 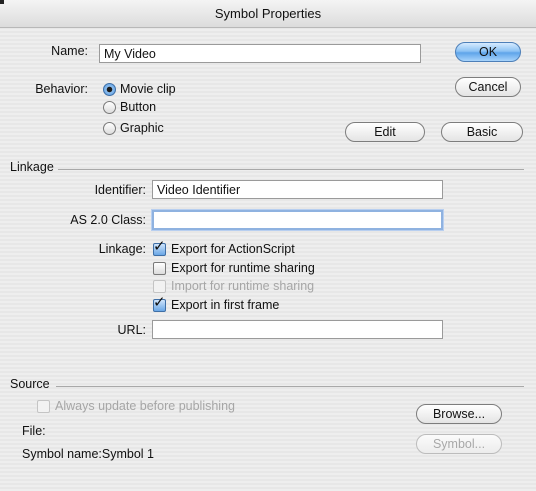 I want to click on source-section-title: Source, so click(x=30, y=384).